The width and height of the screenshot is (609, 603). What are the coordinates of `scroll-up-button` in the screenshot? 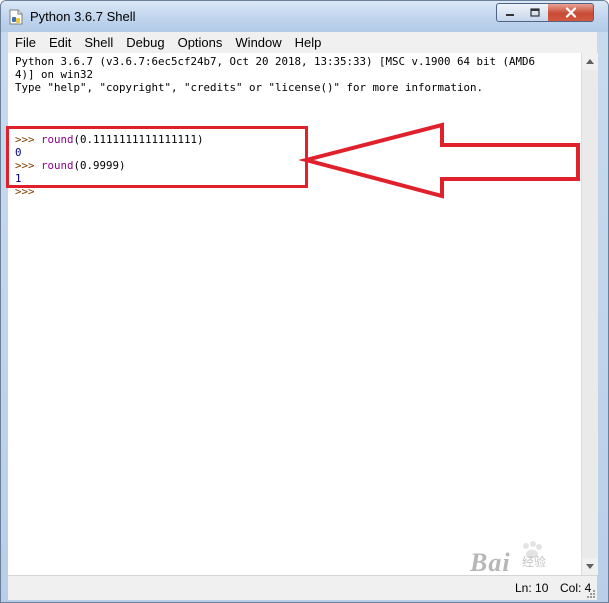 It's located at (590, 61).